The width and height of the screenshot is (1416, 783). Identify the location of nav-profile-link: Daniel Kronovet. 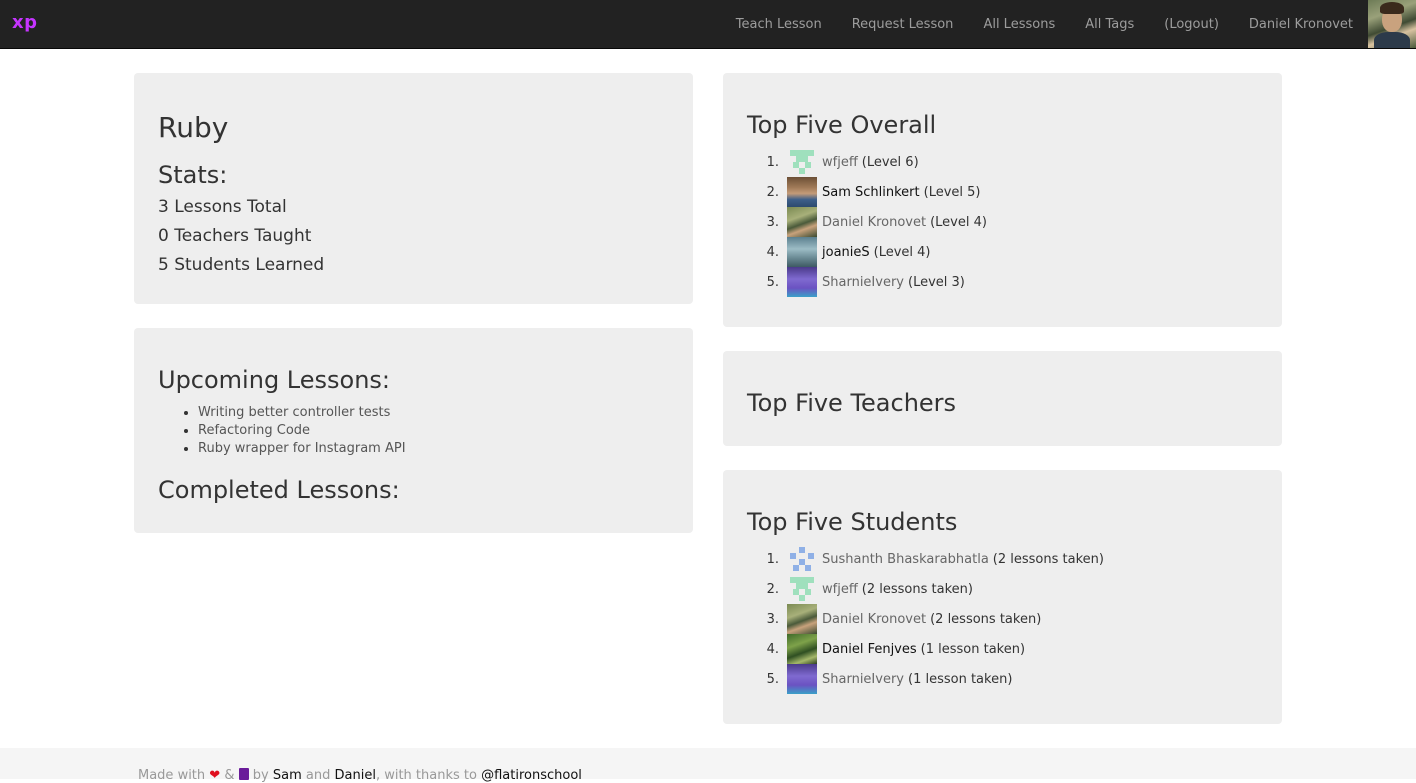
(1301, 24).